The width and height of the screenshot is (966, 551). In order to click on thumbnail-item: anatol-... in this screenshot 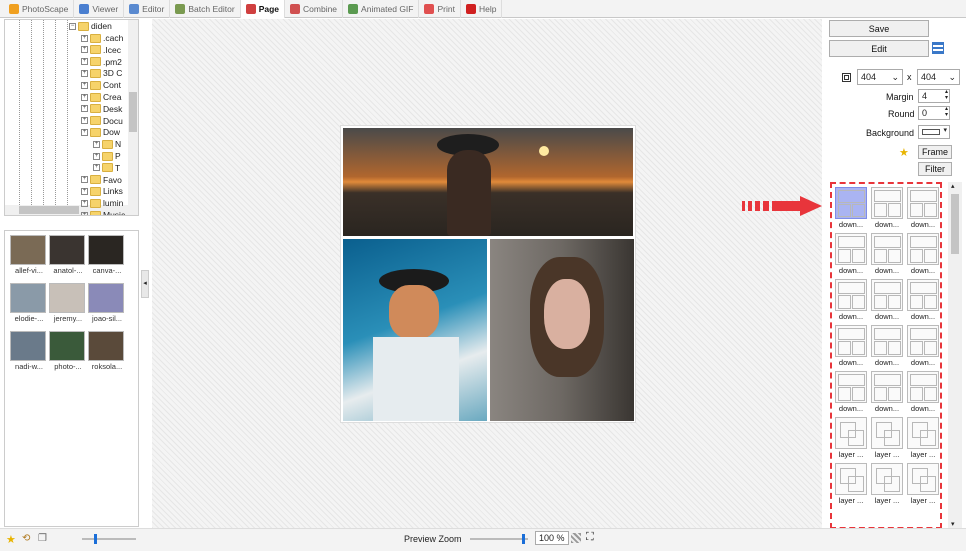, I will do `click(68, 255)`.